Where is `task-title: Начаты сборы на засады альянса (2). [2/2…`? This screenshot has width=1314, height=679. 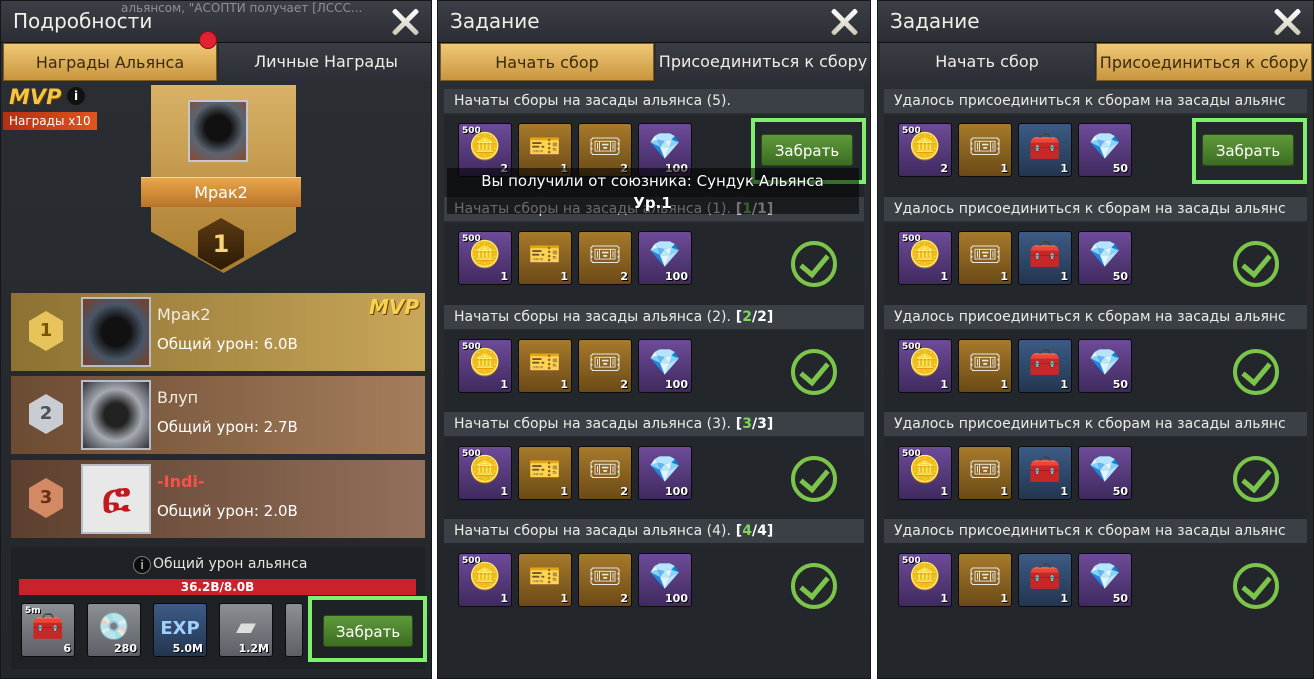 task-title: Начаты сборы на засады альянса (2). [2/2… is located at coordinates (654, 317).